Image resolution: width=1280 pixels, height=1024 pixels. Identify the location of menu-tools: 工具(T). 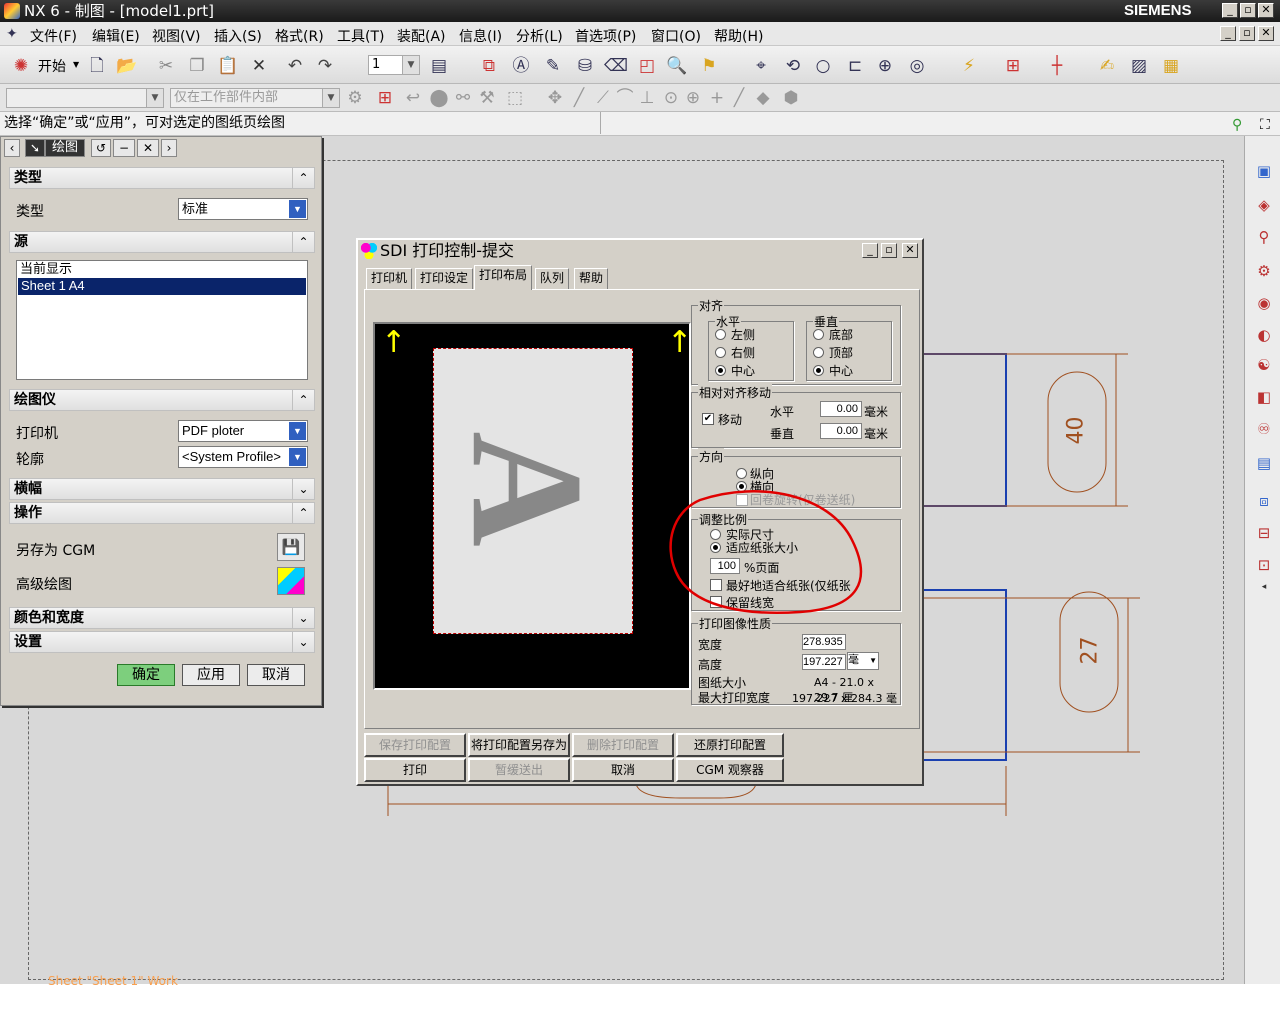
(360, 36).